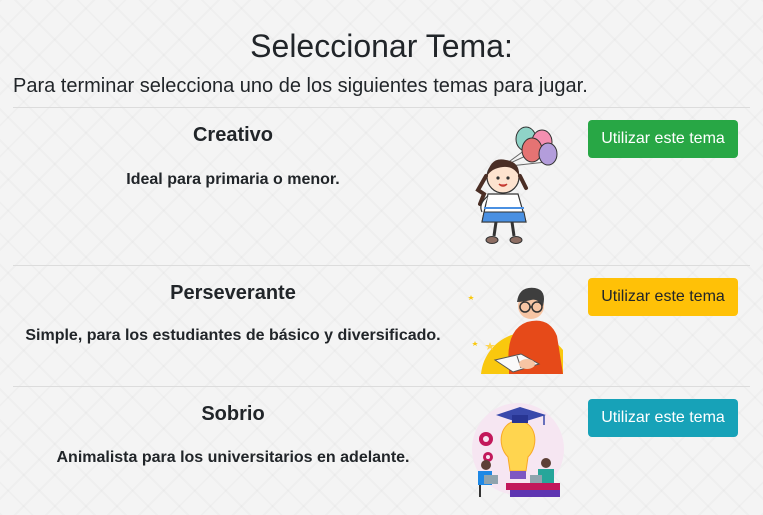 This screenshot has width=763, height=515. I want to click on theme-name: Sobrio, so click(233, 414).